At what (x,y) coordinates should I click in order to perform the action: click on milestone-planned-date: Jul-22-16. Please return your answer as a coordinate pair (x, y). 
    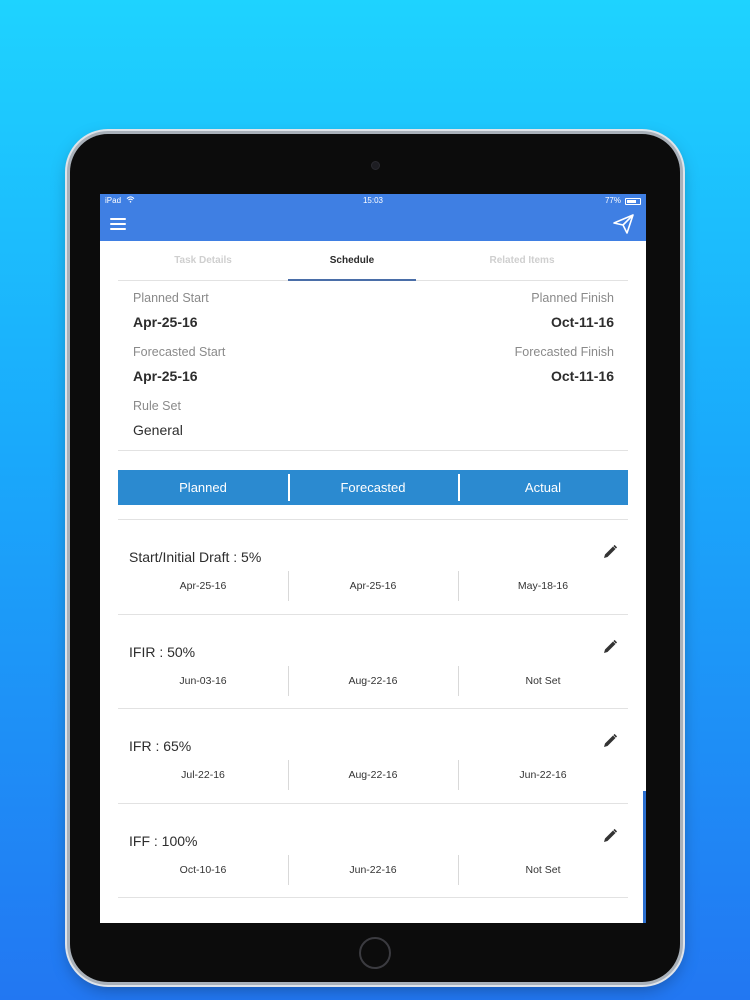
    Looking at the image, I should click on (203, 775).